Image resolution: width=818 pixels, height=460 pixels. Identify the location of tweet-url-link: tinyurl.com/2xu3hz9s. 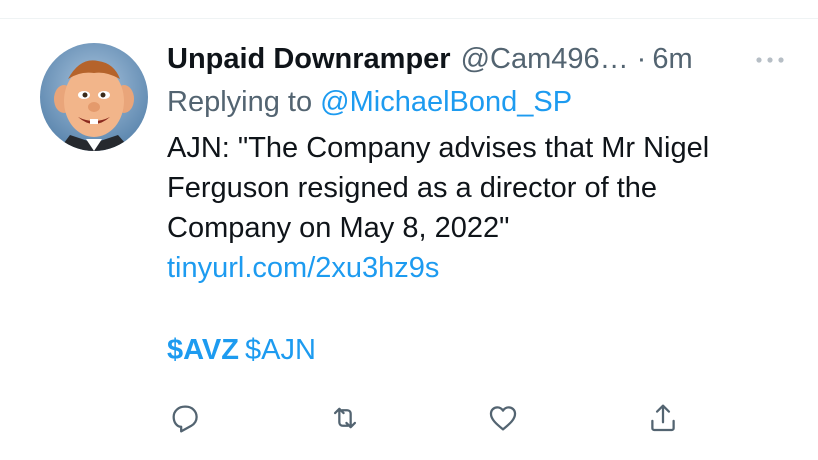
(477, 268).